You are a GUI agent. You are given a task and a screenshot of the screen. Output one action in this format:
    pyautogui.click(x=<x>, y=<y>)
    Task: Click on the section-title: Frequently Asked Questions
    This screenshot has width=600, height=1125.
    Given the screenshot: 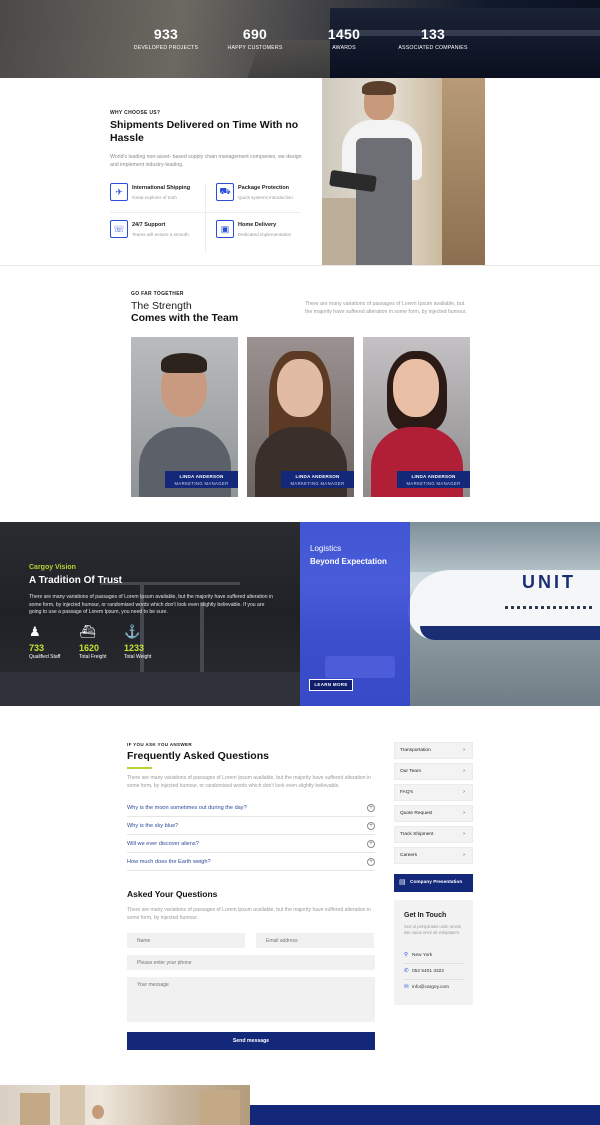 What is the action you would take?
    pyautogui.click(x=198, y=756)
    